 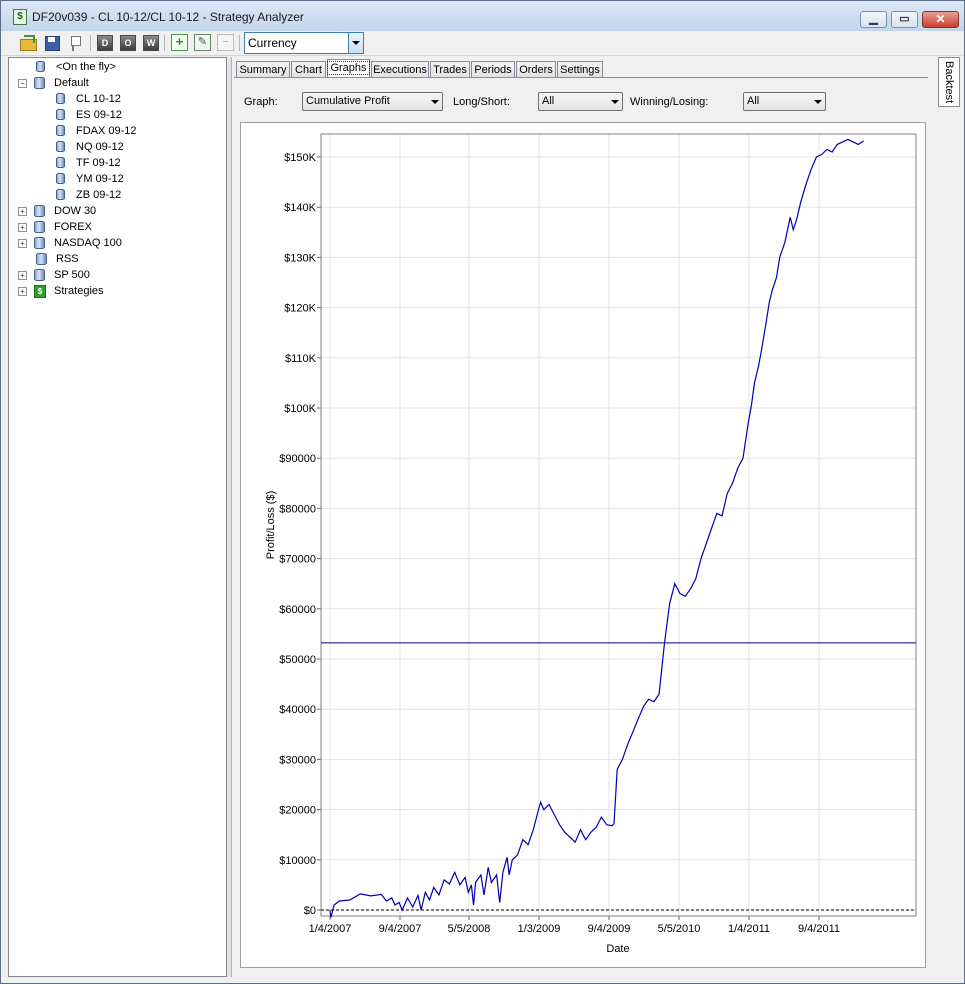 I want to click on winlose-label: Winning/Losing:, so click(x=669, y=102).